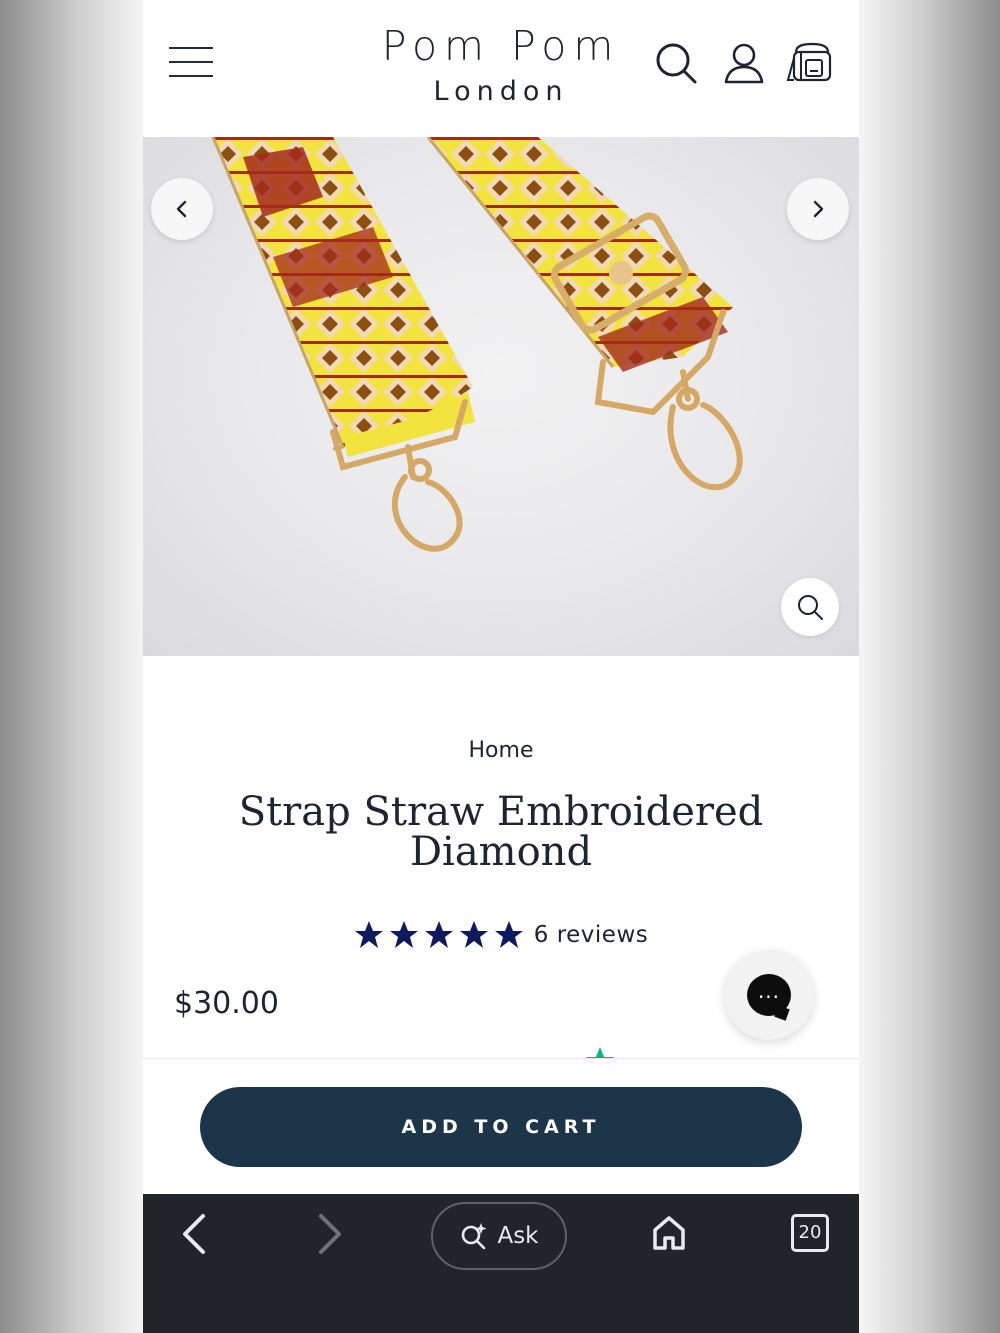  What do you see at coordinates (501, 750) in the screenshot?
I see `breadcrumb: Home` at bounding box center [501, 750].